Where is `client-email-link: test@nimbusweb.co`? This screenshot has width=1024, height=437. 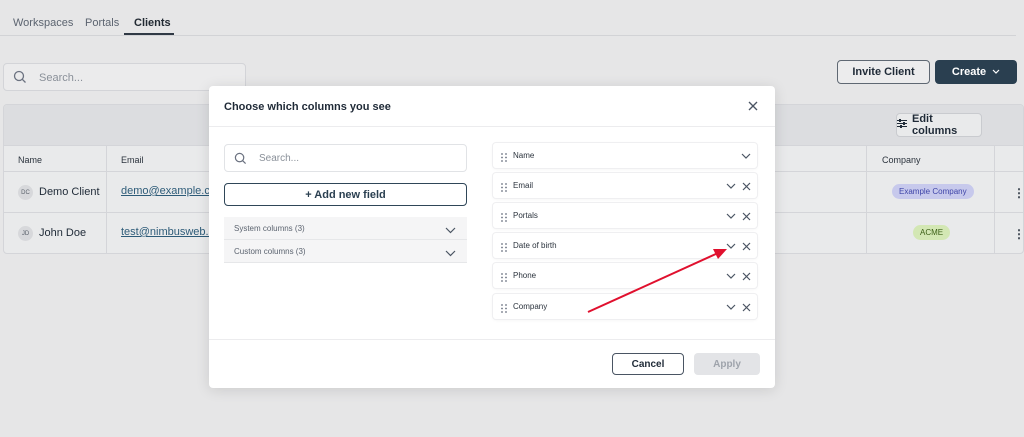 client-email-link: test@nimbusweb.co is located at coordinates (165, 232).